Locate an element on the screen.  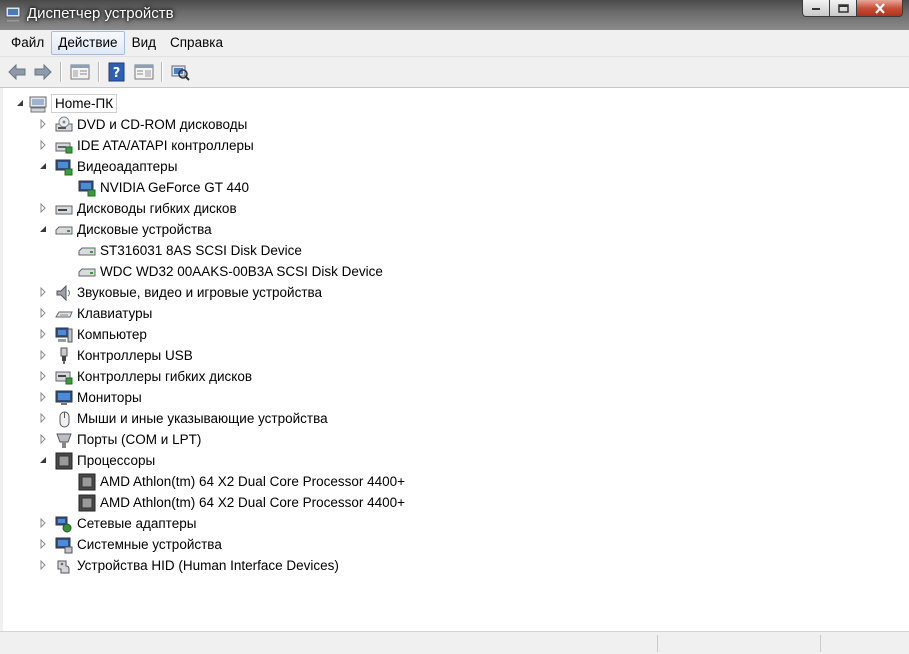
tree-category-label: Системные устройства is located at coordinates (149, 544).